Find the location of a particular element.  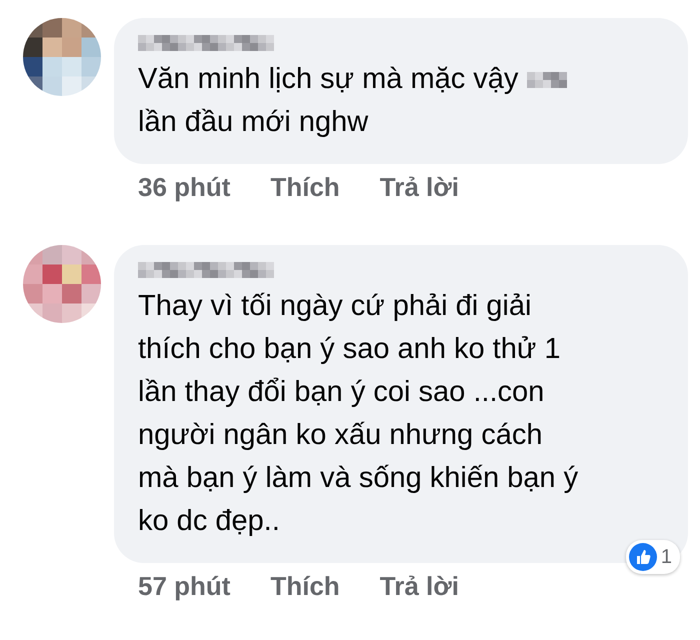

reaction-badge: 1 is located at coordinates (653, 557).